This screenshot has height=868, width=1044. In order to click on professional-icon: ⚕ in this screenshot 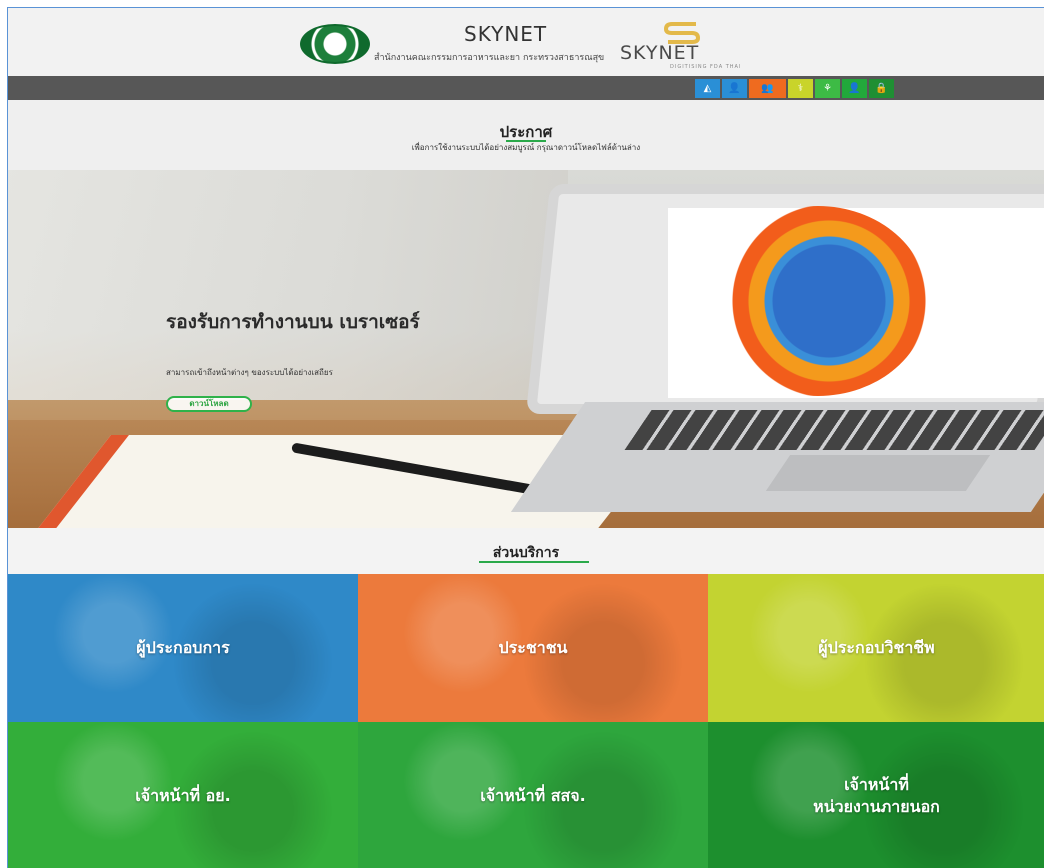, I will do `click(800, 88)`.